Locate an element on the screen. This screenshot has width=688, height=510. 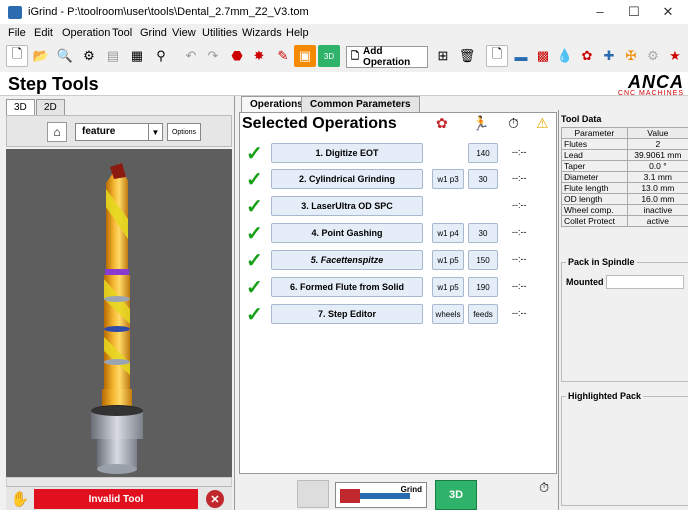
grid-view-icon: ▣ is located at coordinates (305, 56).